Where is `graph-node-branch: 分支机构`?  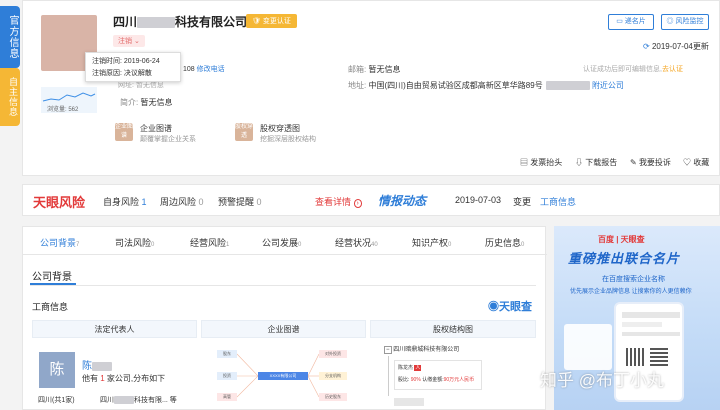
graph-node-branch: 分支机构 is located at coordinates (333, 376).